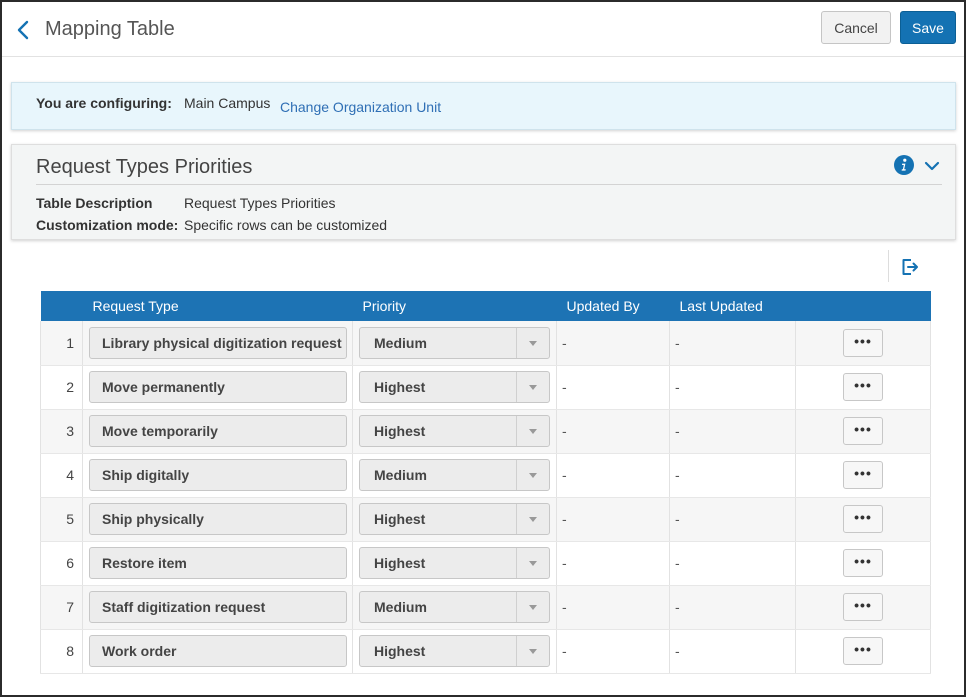 The image size is (966, 697). Describe the element at coordinates (110, 29) in the screenshot. I see `page-title: Mapping Table` at that location.